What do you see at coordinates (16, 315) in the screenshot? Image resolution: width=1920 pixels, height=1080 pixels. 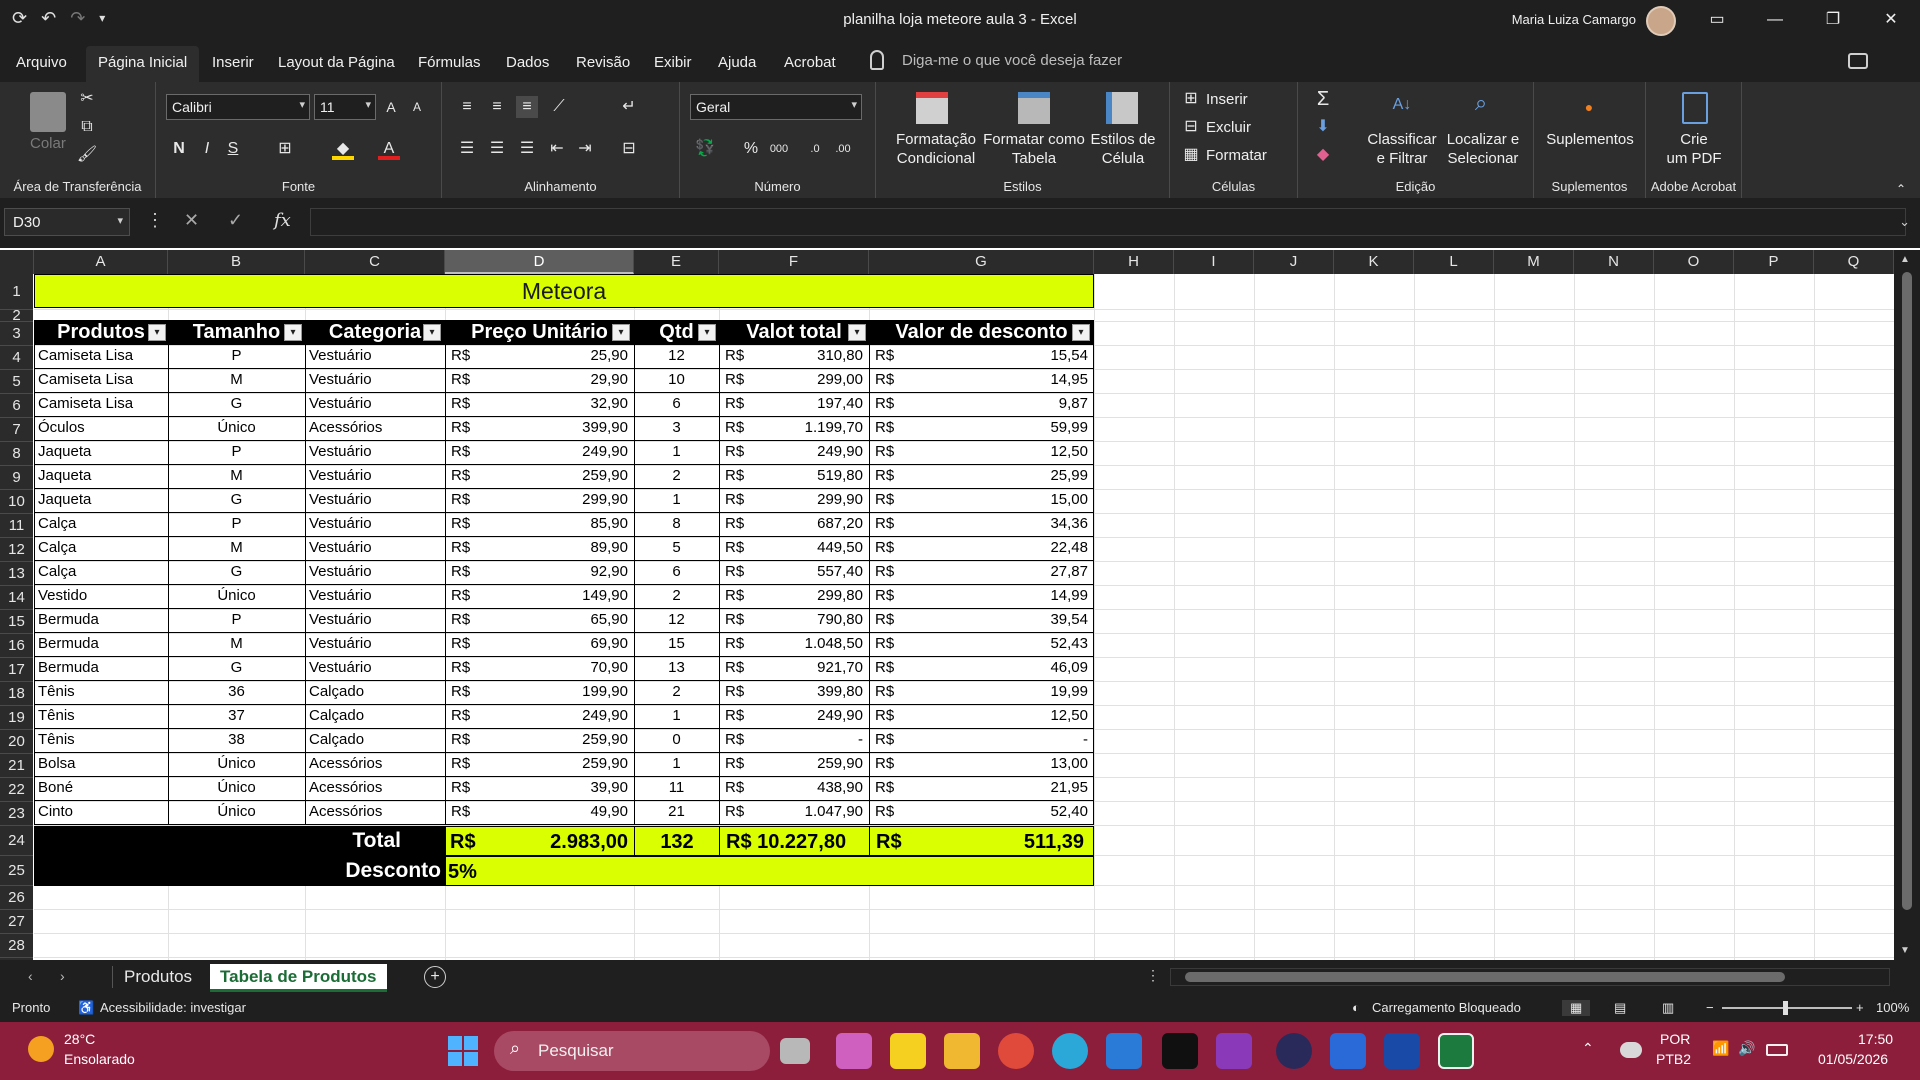 I see `row-header: 2` at bounding box center [16, 315].